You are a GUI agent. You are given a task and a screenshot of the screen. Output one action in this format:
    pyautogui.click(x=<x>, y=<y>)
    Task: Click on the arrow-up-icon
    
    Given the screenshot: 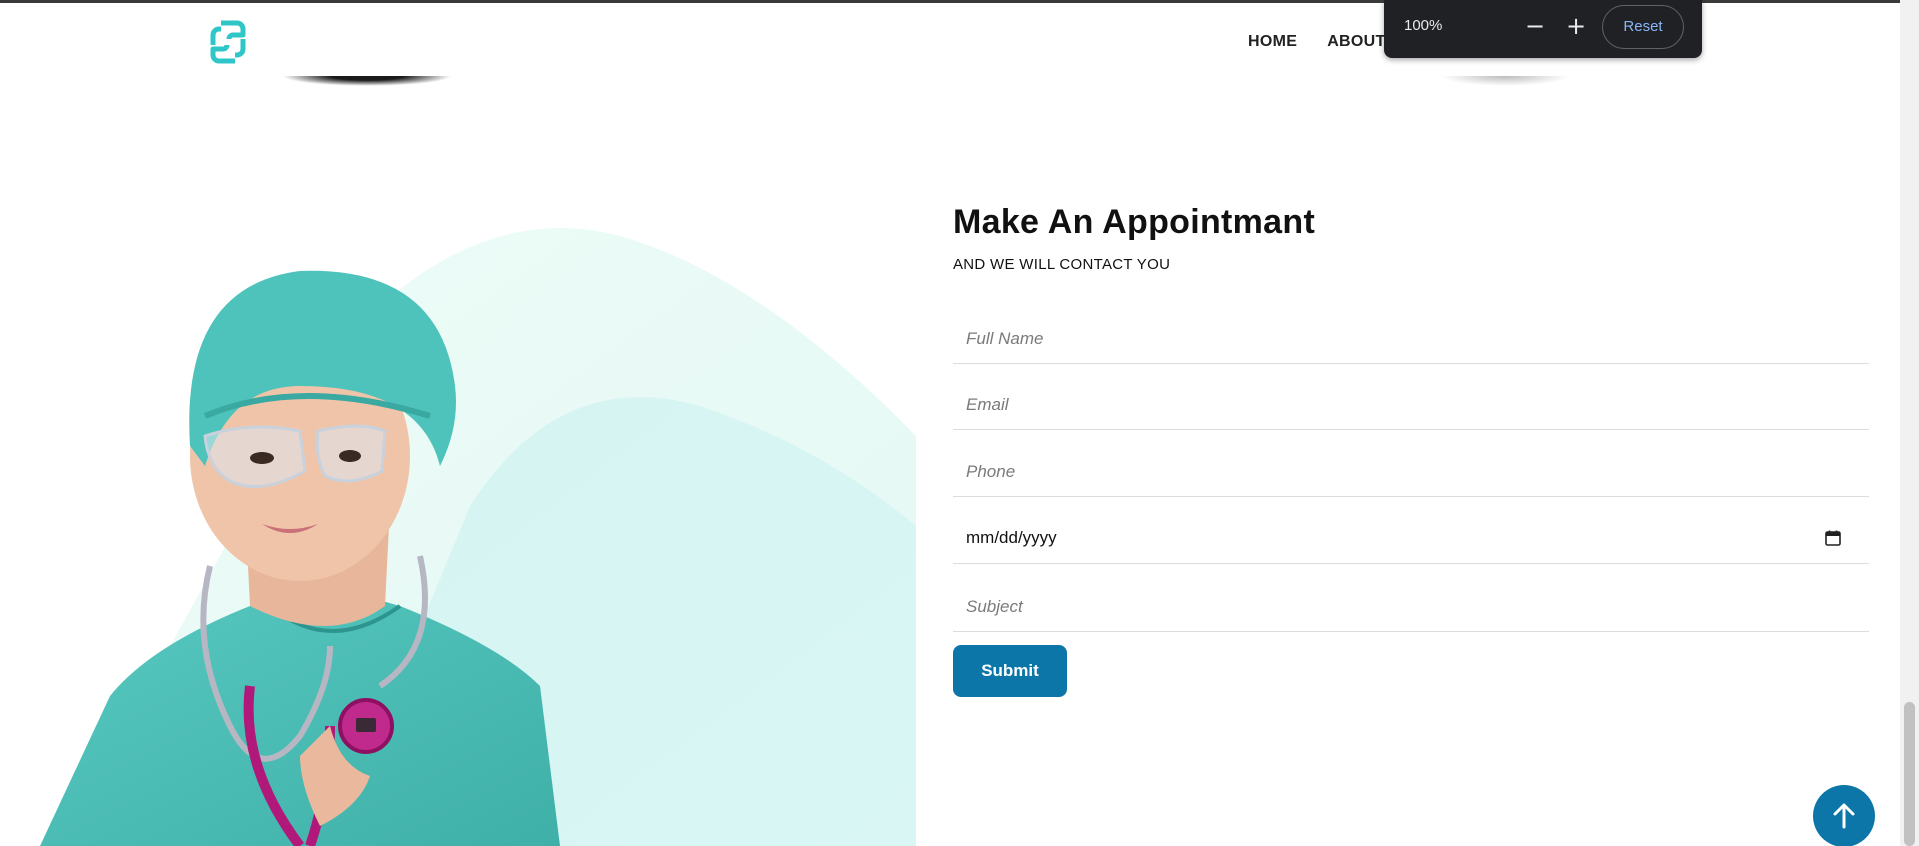 What is the action you would take?
    pyautogui.click(x=1844, y=816)
    